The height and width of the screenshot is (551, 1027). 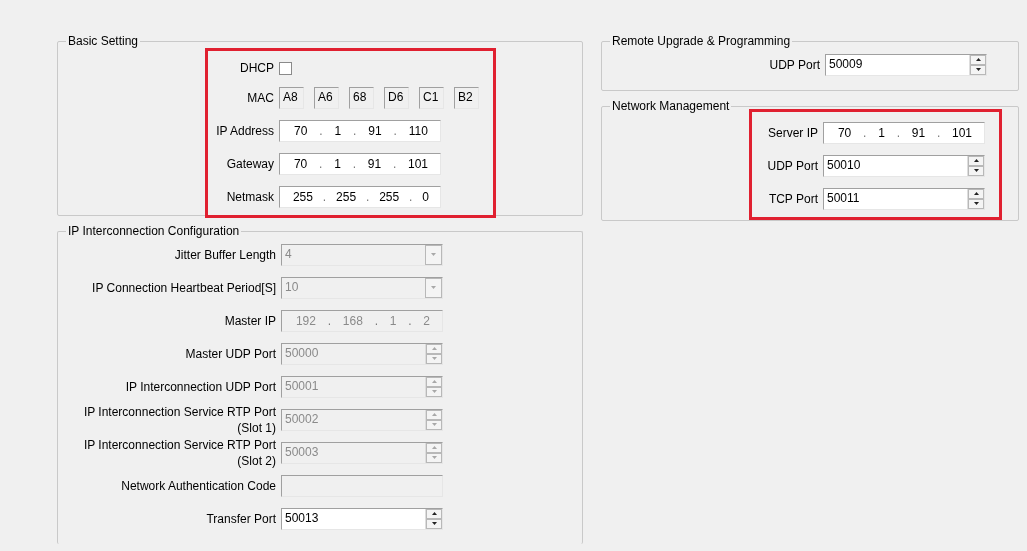 I want to click on group-title: IP Interconnection Configuration, so click(x=154, y=231).